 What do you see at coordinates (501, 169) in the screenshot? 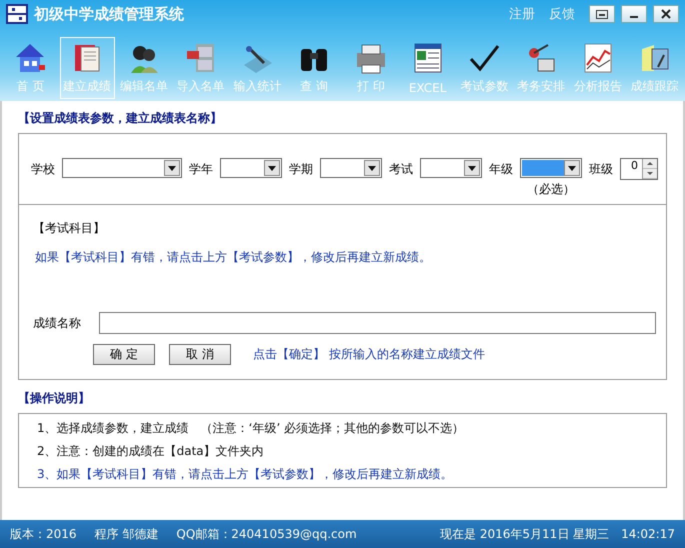
I see `field-label: 年级` at bounding box center [501, 169].